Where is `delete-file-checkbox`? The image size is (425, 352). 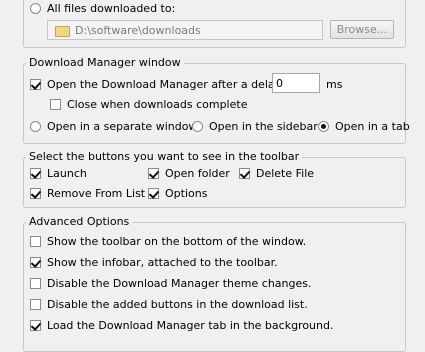
delete-file-checkbox is located at coordinates (245, 173).